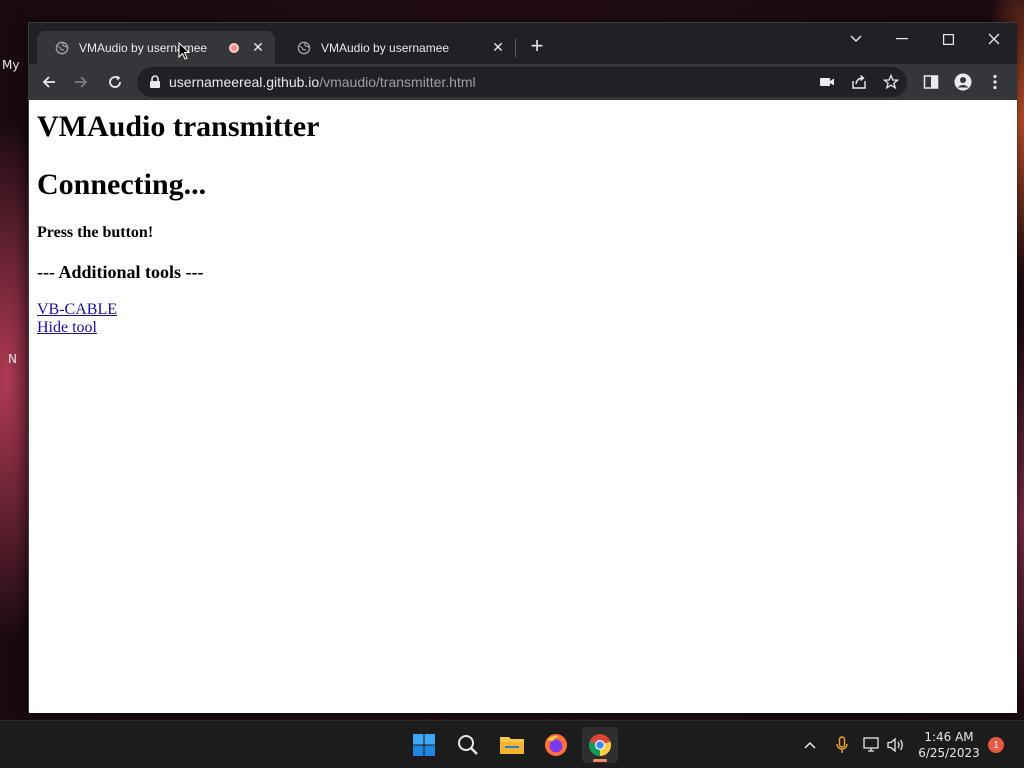  I want to click on microphone-tray-button, so click(842, 745).